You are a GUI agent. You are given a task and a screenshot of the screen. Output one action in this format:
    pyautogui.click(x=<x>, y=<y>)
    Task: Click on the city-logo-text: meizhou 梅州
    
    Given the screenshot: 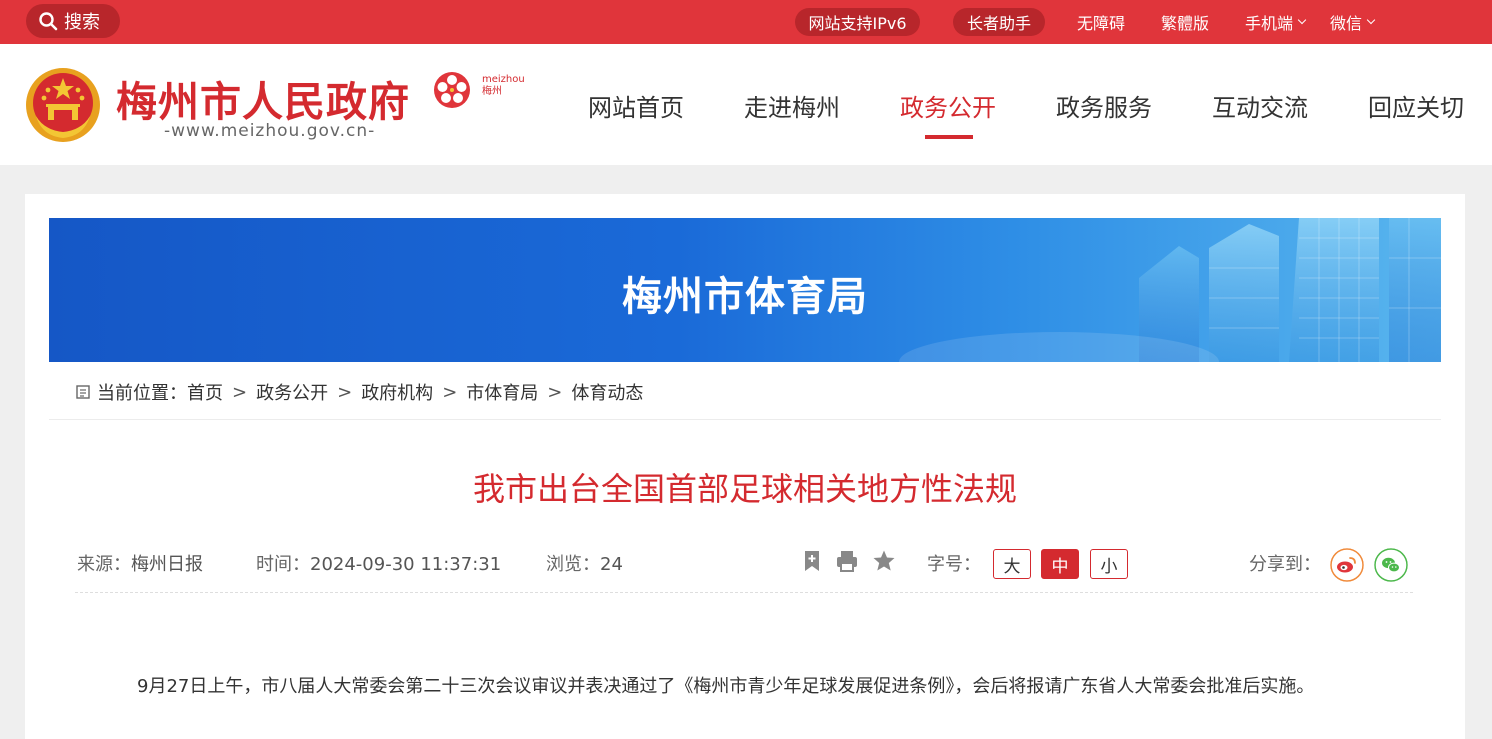 What is the action you would take?
    pyautogui.click(x=503, y=86)
    